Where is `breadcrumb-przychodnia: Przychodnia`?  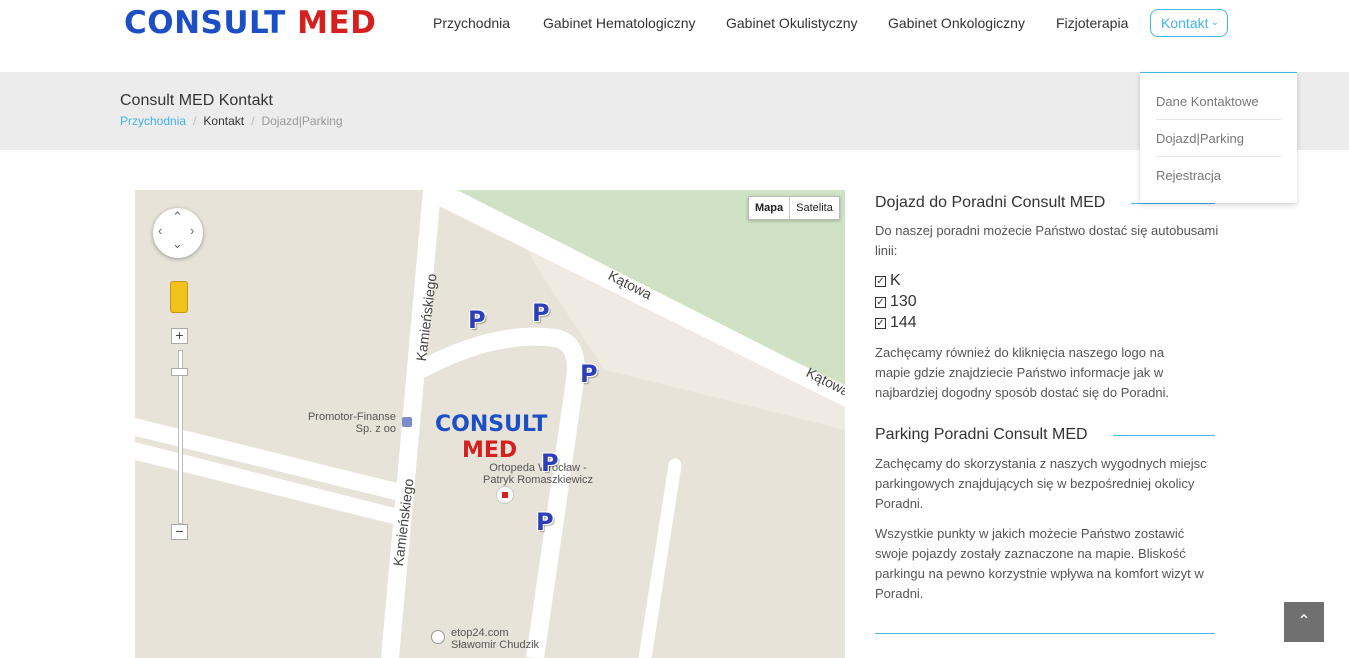 breadcrumb-przychodnia: Przychodnia is located at coordinates (153, 121).